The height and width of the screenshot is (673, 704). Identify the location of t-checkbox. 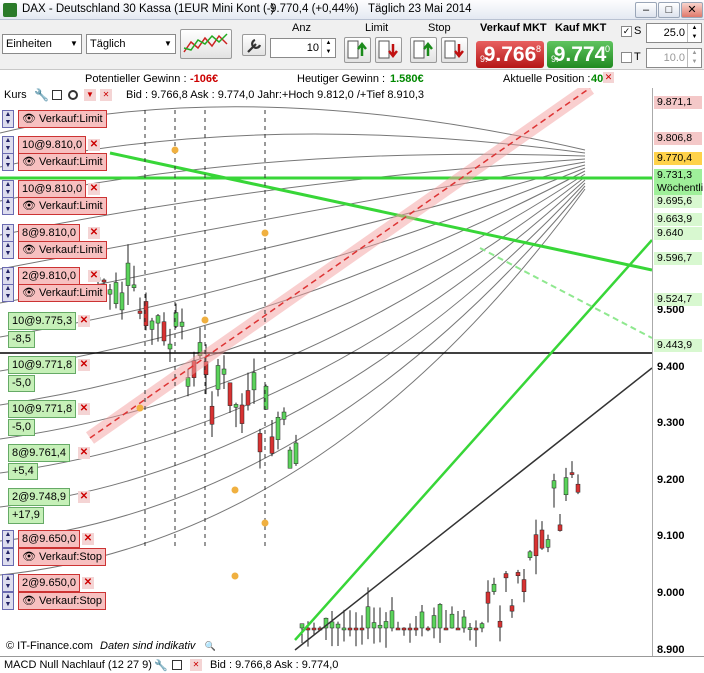
(626, 57).